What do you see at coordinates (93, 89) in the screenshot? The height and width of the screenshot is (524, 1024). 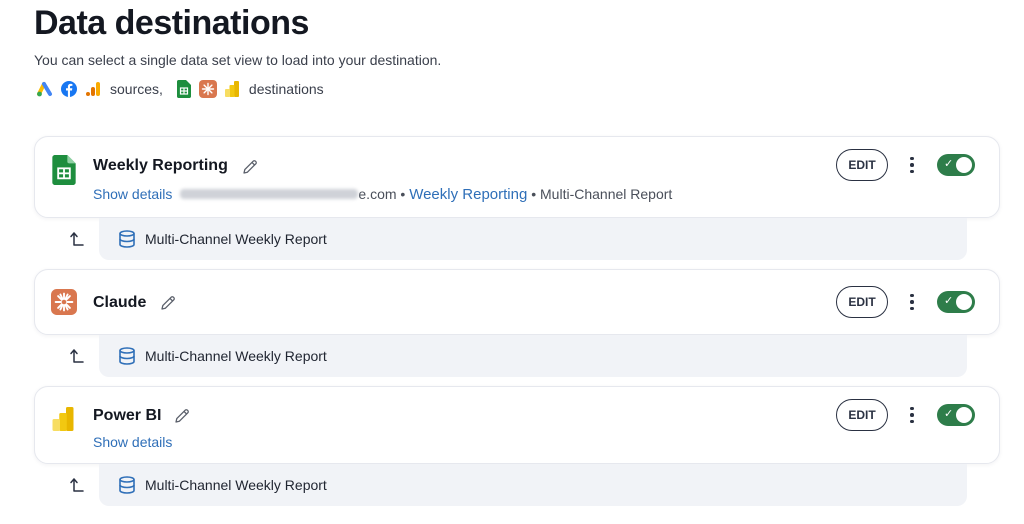 I see `google-analytics-icon` at bounding box center [93, 89].